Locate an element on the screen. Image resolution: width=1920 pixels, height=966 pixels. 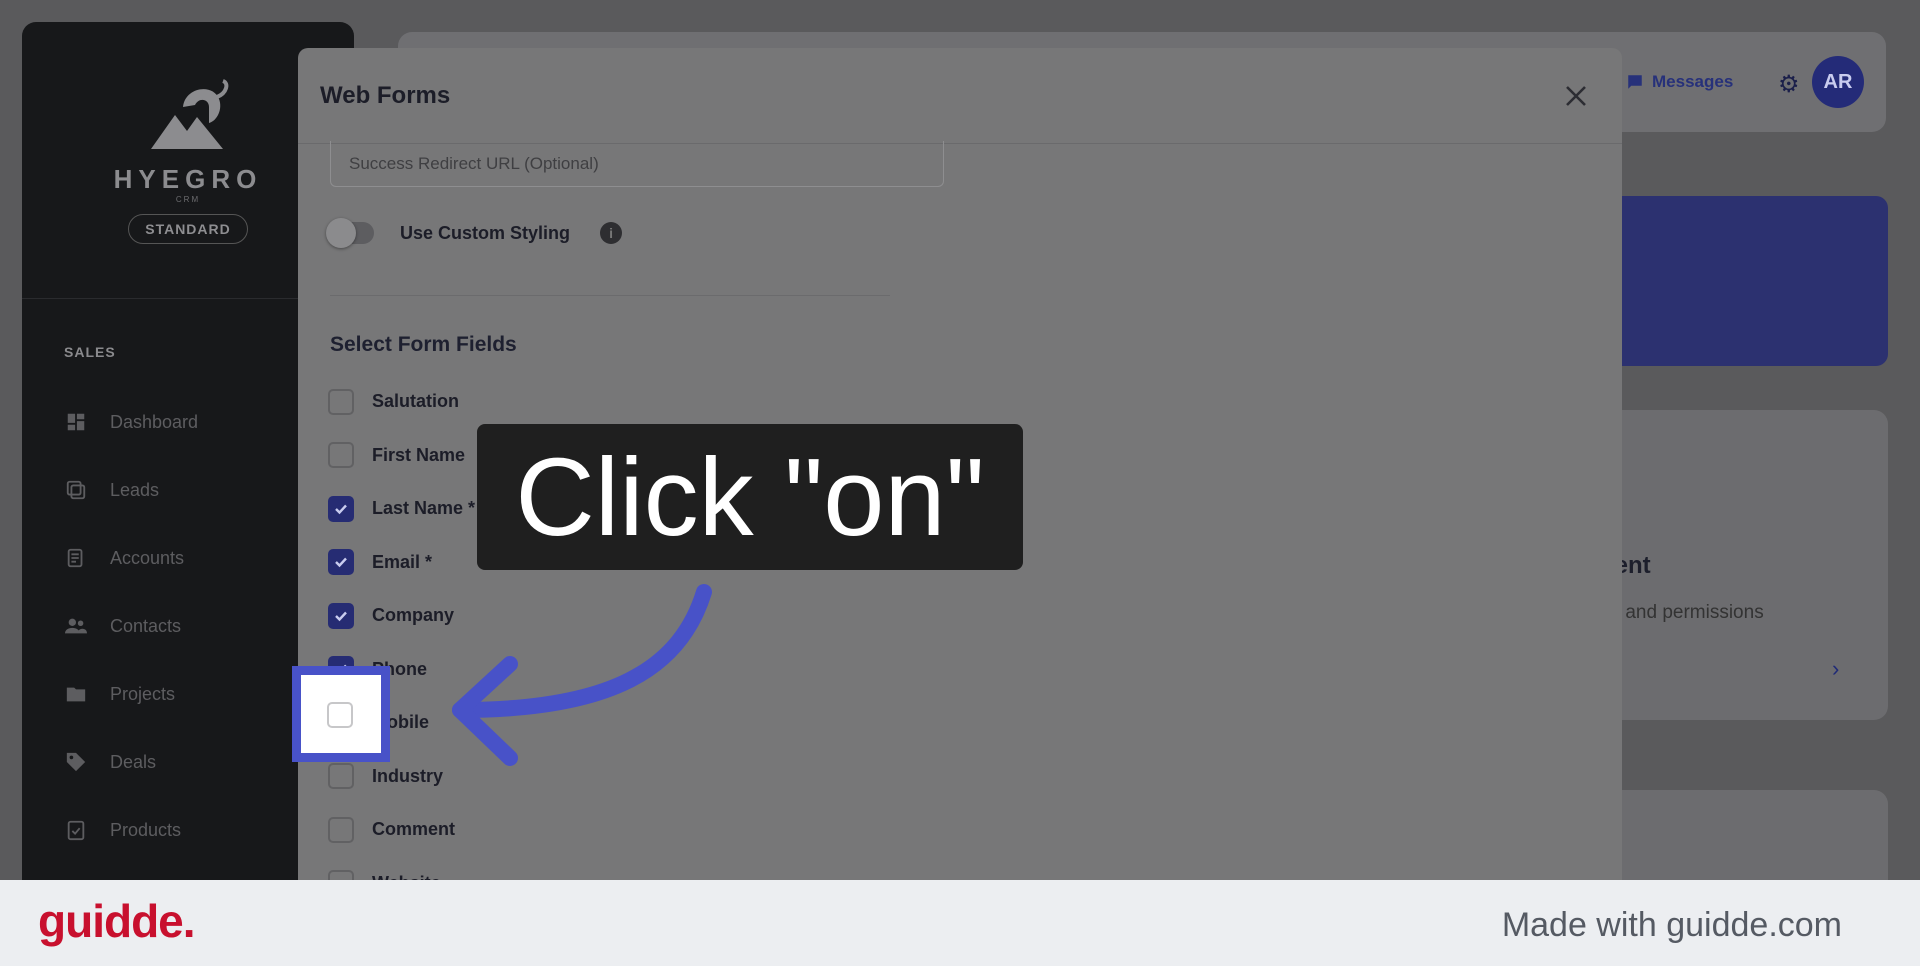
messages-link: Messages is located at coordinates (1679, 82).